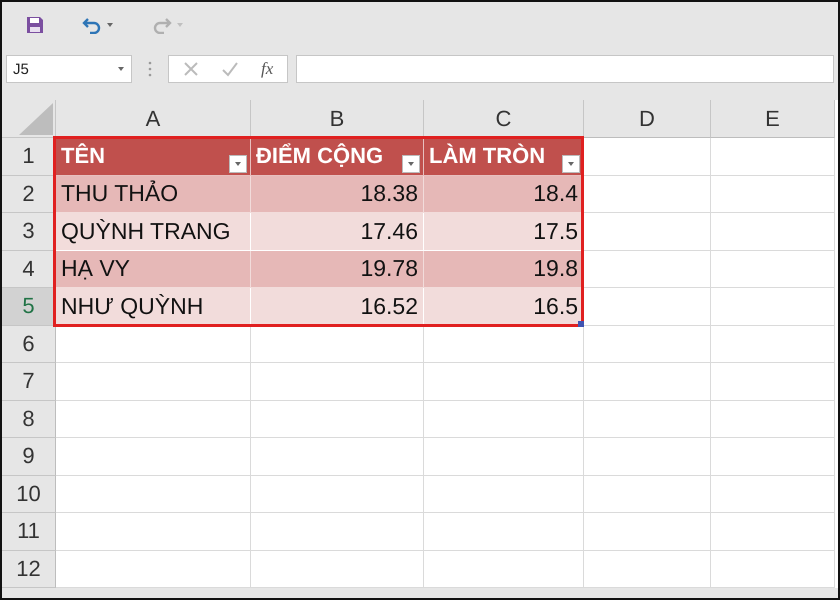 Image resolution: width=840 pixels, height=600 pixels. What do you see at coordinates (337, 194) in the screenshot?
I see `table-cell: 18.38` at bounding box center [337, 194].